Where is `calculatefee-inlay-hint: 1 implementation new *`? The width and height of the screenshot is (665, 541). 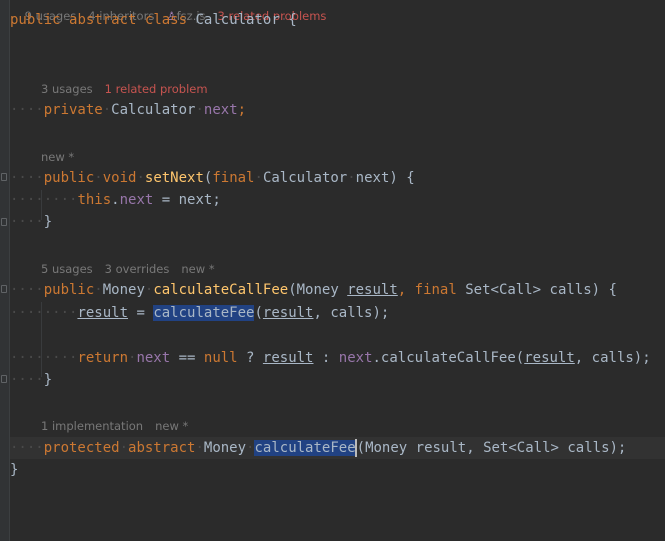 calculatefee-inlay-hint: 1 implementation new * is located at coordinates (114, 426).